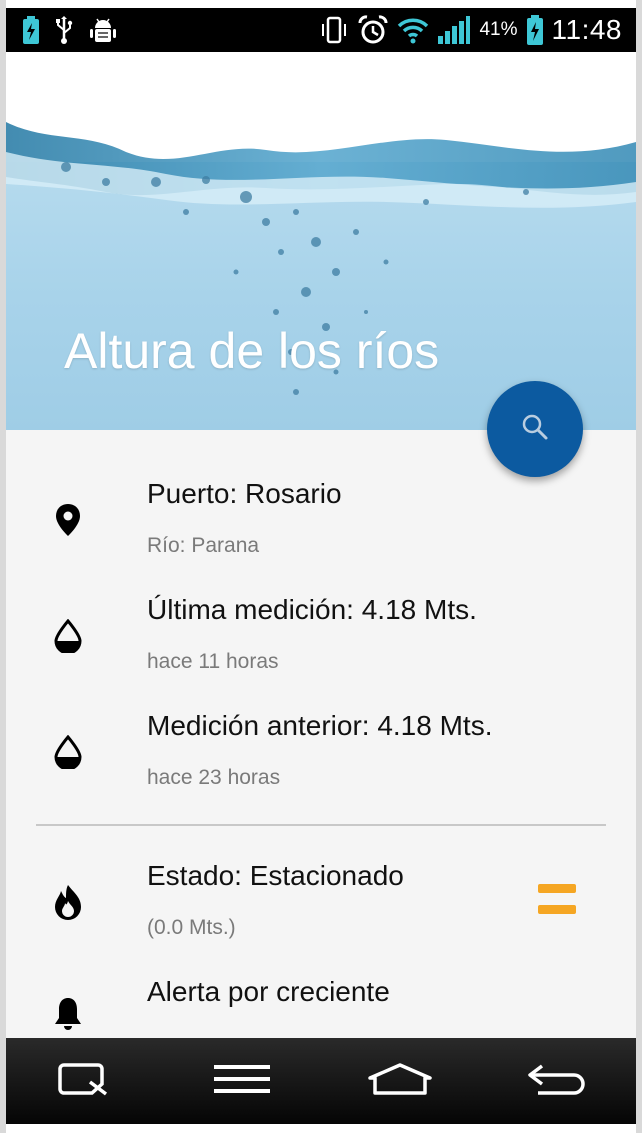 The height and width of the screenshot is (1133, 642). I want to click on usb-icon, so click(64, 30).